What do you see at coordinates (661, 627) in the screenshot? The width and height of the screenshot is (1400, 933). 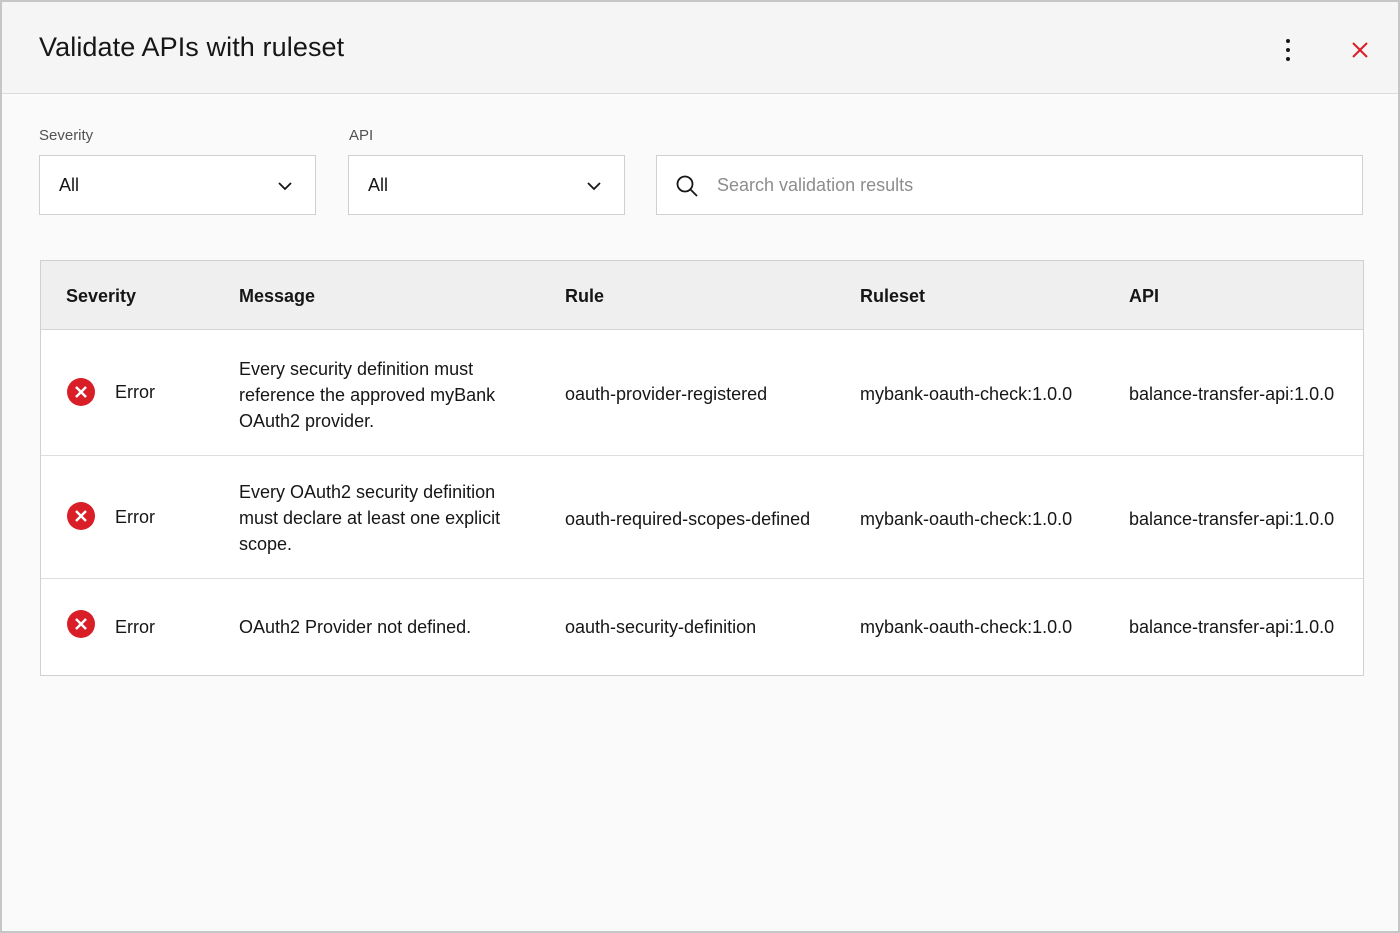 I see `rule-text: oauth-security-definition` at bounding box center [661, 627].